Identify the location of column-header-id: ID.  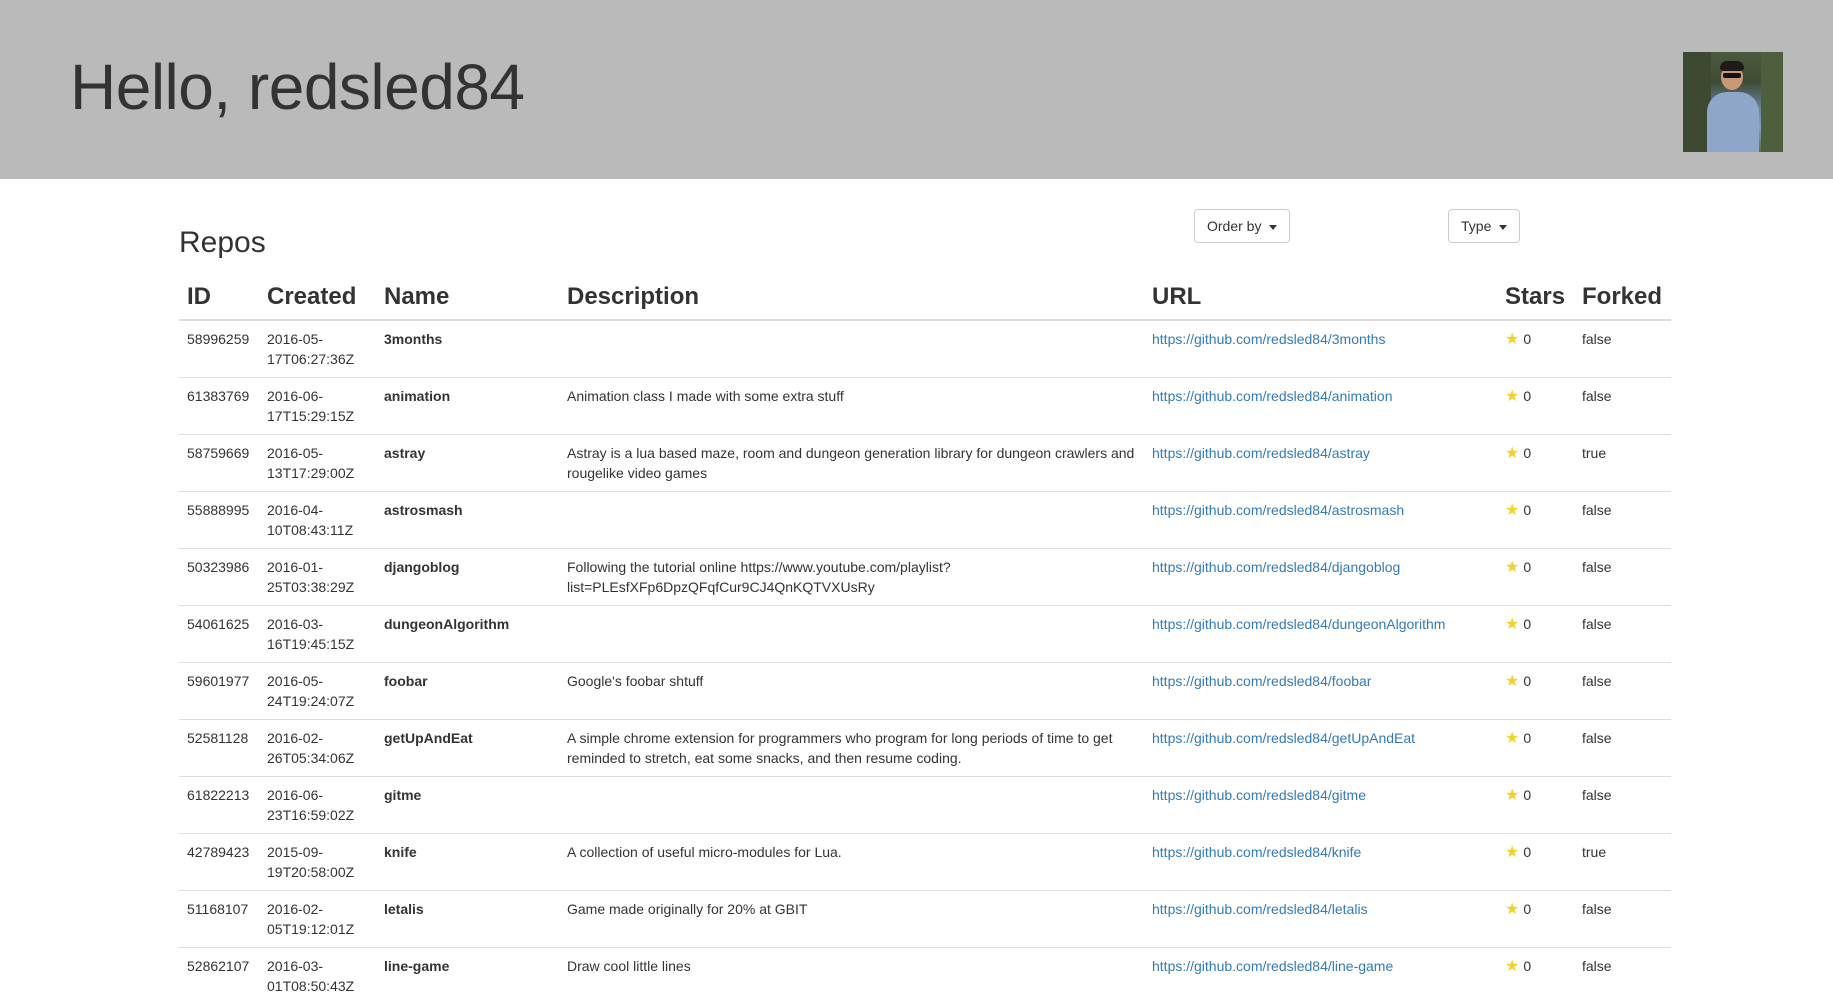
(219, 296).